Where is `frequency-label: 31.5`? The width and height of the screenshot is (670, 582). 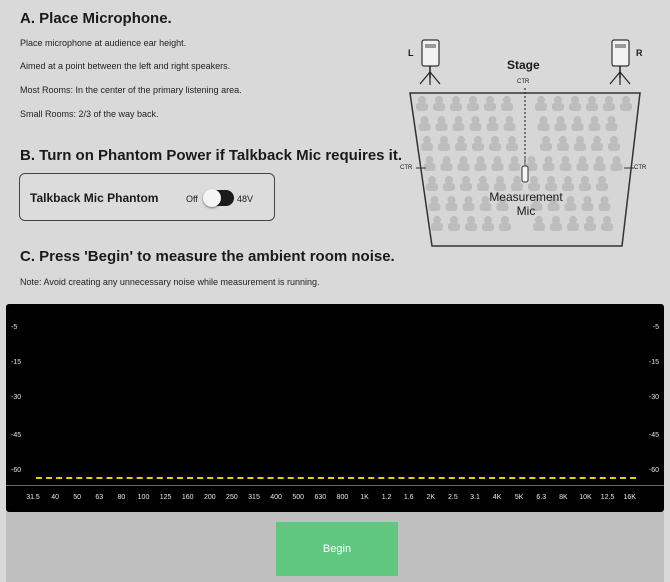 frequency-label: 31.5 is located at coordinates (33, 497).